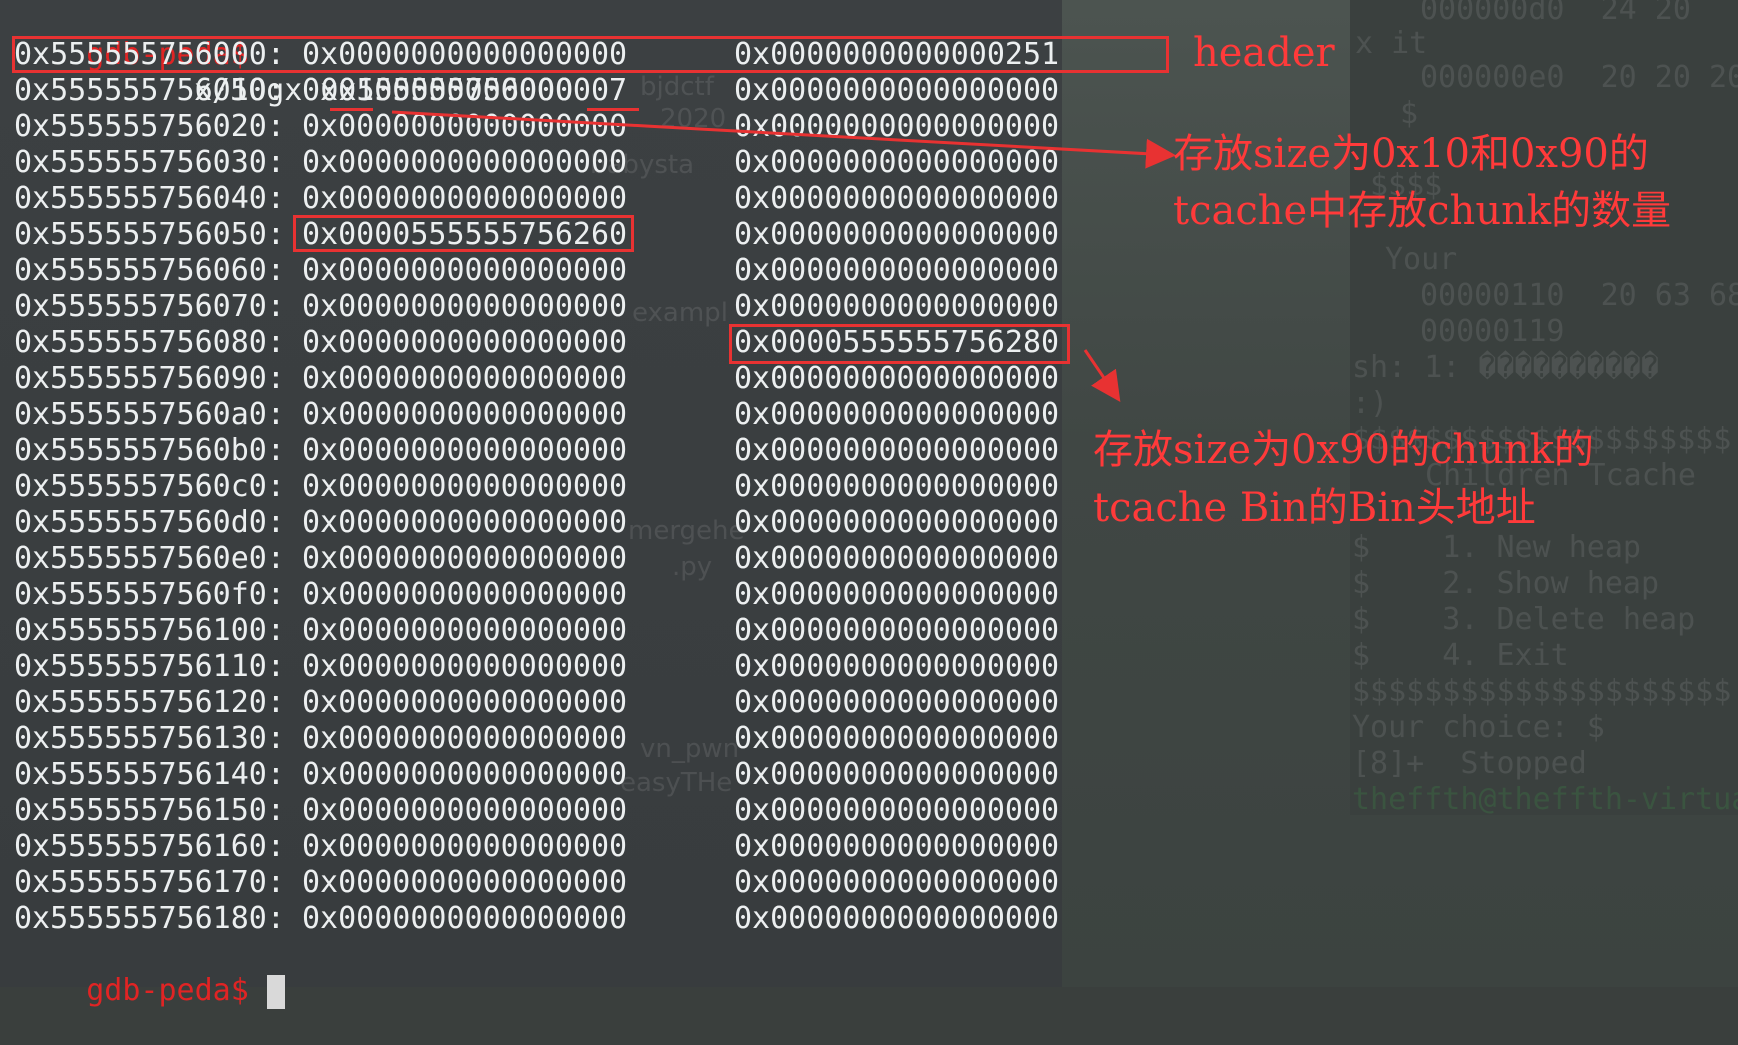 This screenshot has height=1045, width=1738. What do you see at coordinates (1422, 211) in the screenshot?
I see `counts-note-line2: tcache中存放chunk的数量` at bounding box center [1422, 211].